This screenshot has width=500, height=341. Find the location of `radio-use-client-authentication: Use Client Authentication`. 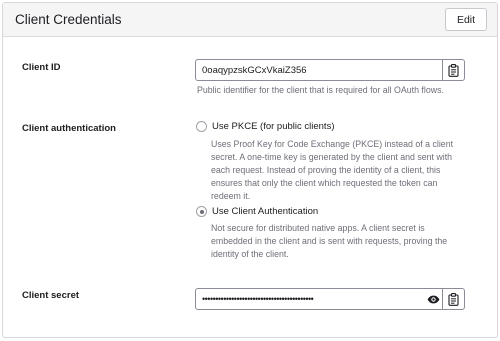

radio-use-client-authentication: Use Client Authentication is located at coordinates (257, 211).